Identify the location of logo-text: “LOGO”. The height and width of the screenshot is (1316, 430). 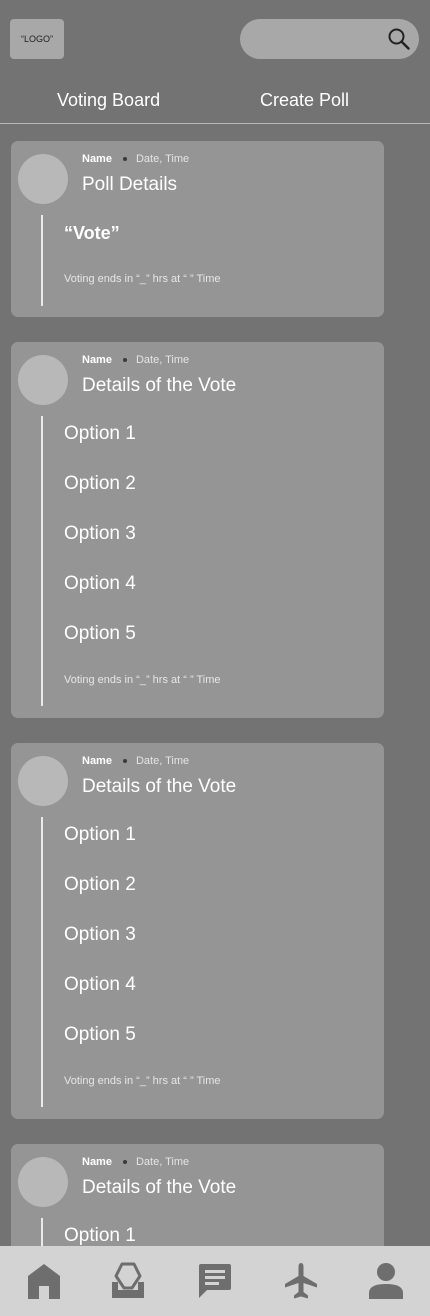
(36, 39).